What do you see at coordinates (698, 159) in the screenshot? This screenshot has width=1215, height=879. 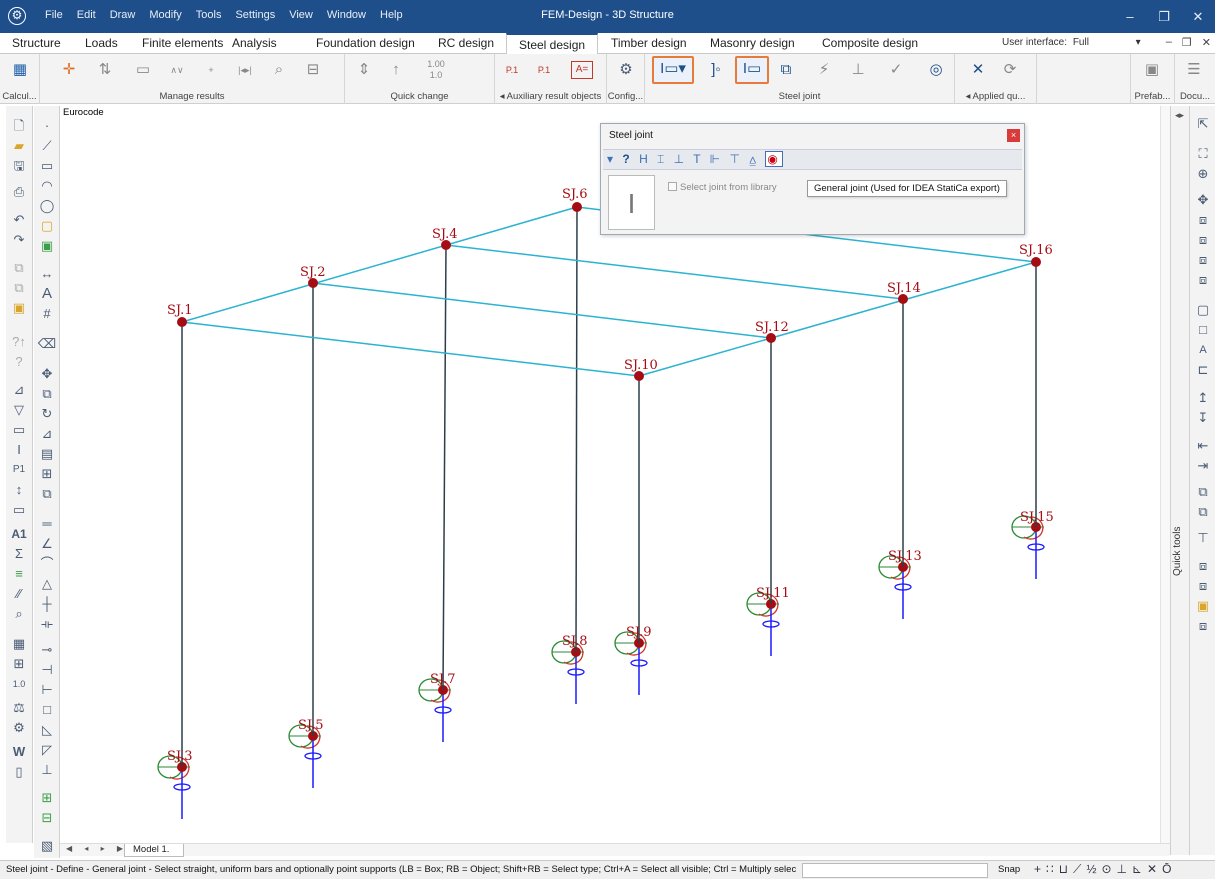 I see `tee-joint-icon: T` at bounding box center [698, 159].